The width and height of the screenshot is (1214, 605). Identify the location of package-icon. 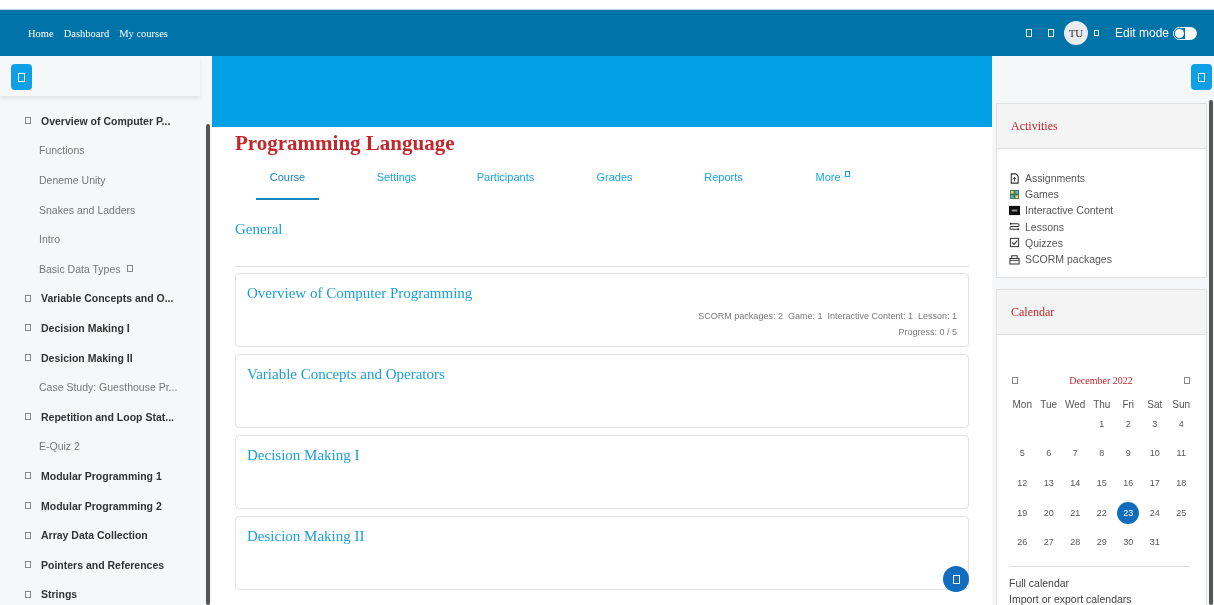
(1014, 259).